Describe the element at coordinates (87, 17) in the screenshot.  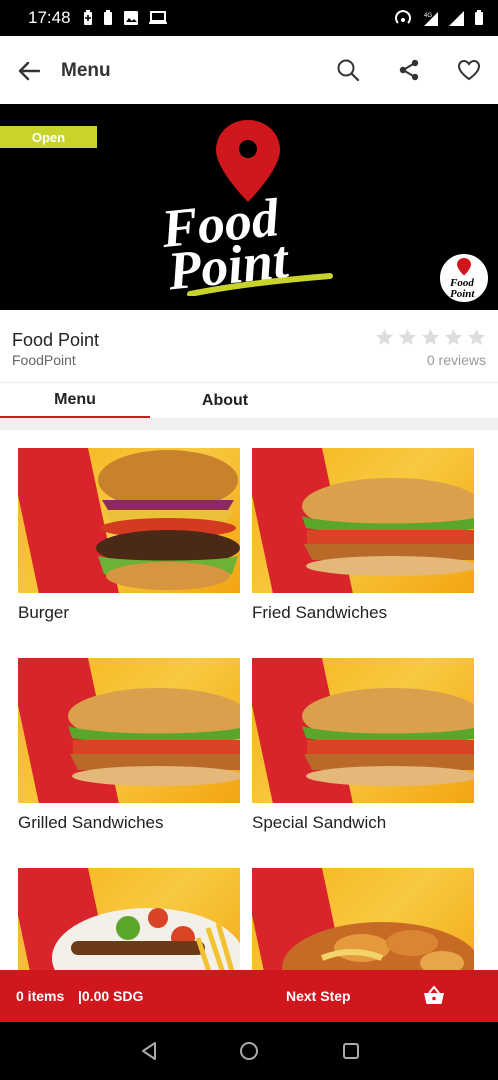
I see `battery-saver-icon` at that location.